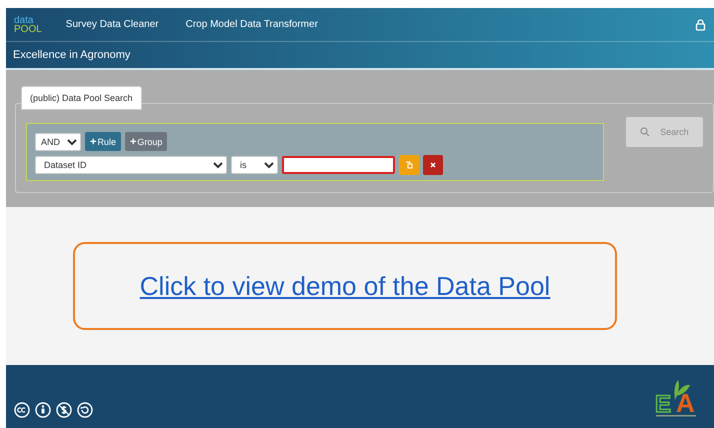  What do you see at coordinates (676, 398) in the screenshot?
I see `eia-logo: E A` at bounding box center [676, 398].